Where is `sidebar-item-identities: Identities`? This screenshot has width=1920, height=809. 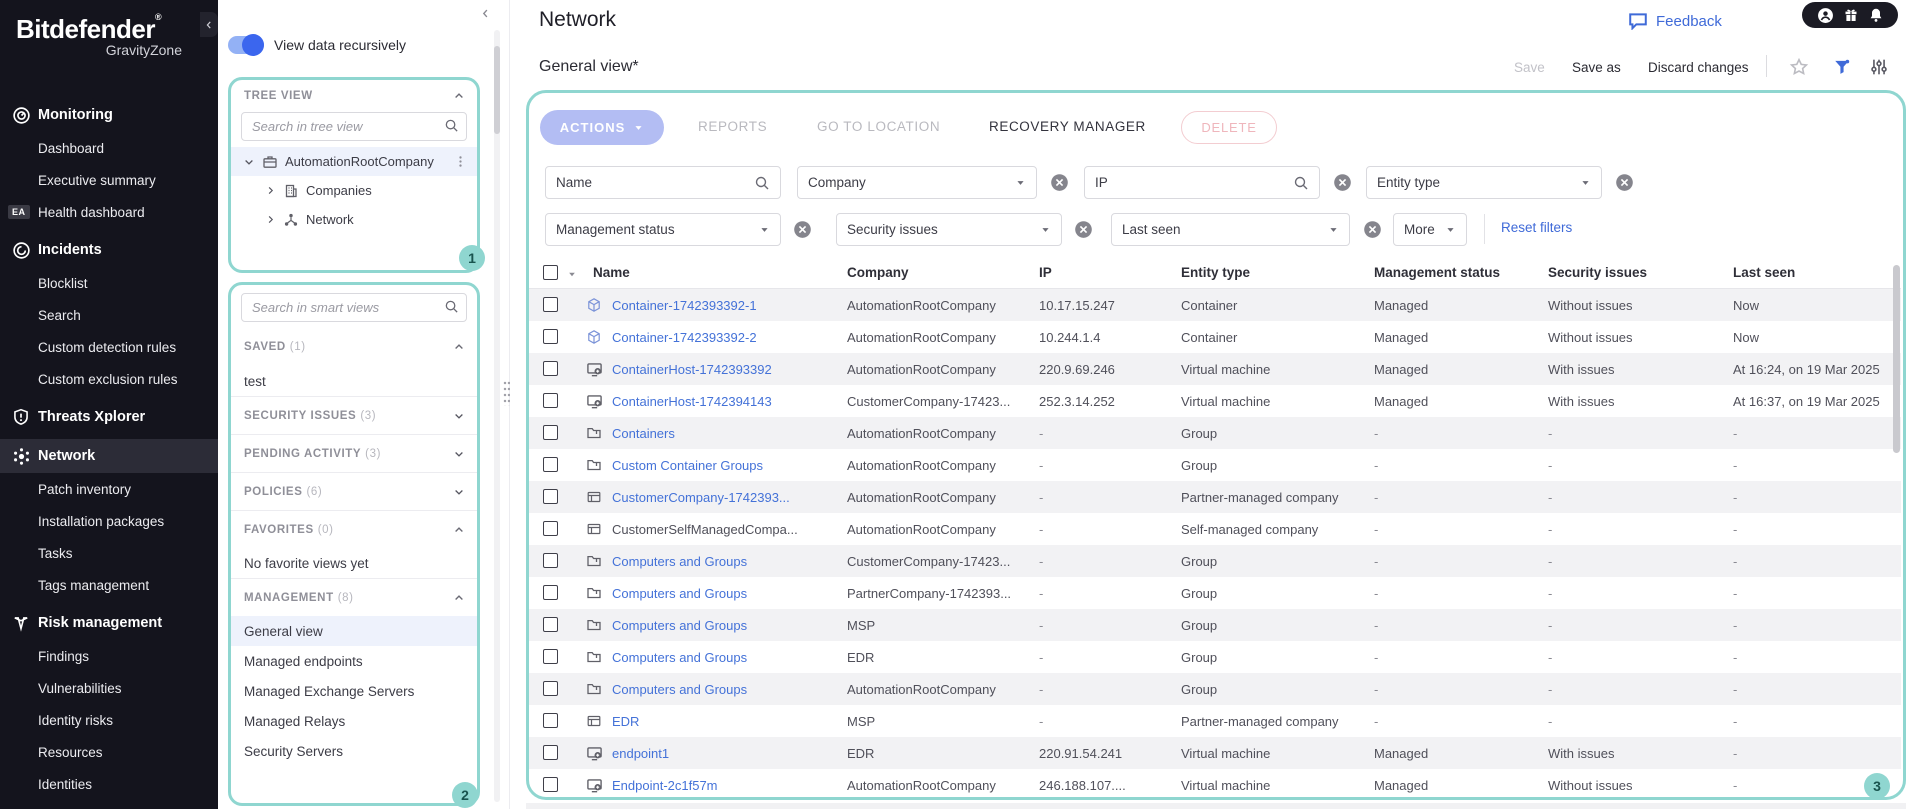
sidebar-item-identities: Identities is located at coordinates (109, 784).